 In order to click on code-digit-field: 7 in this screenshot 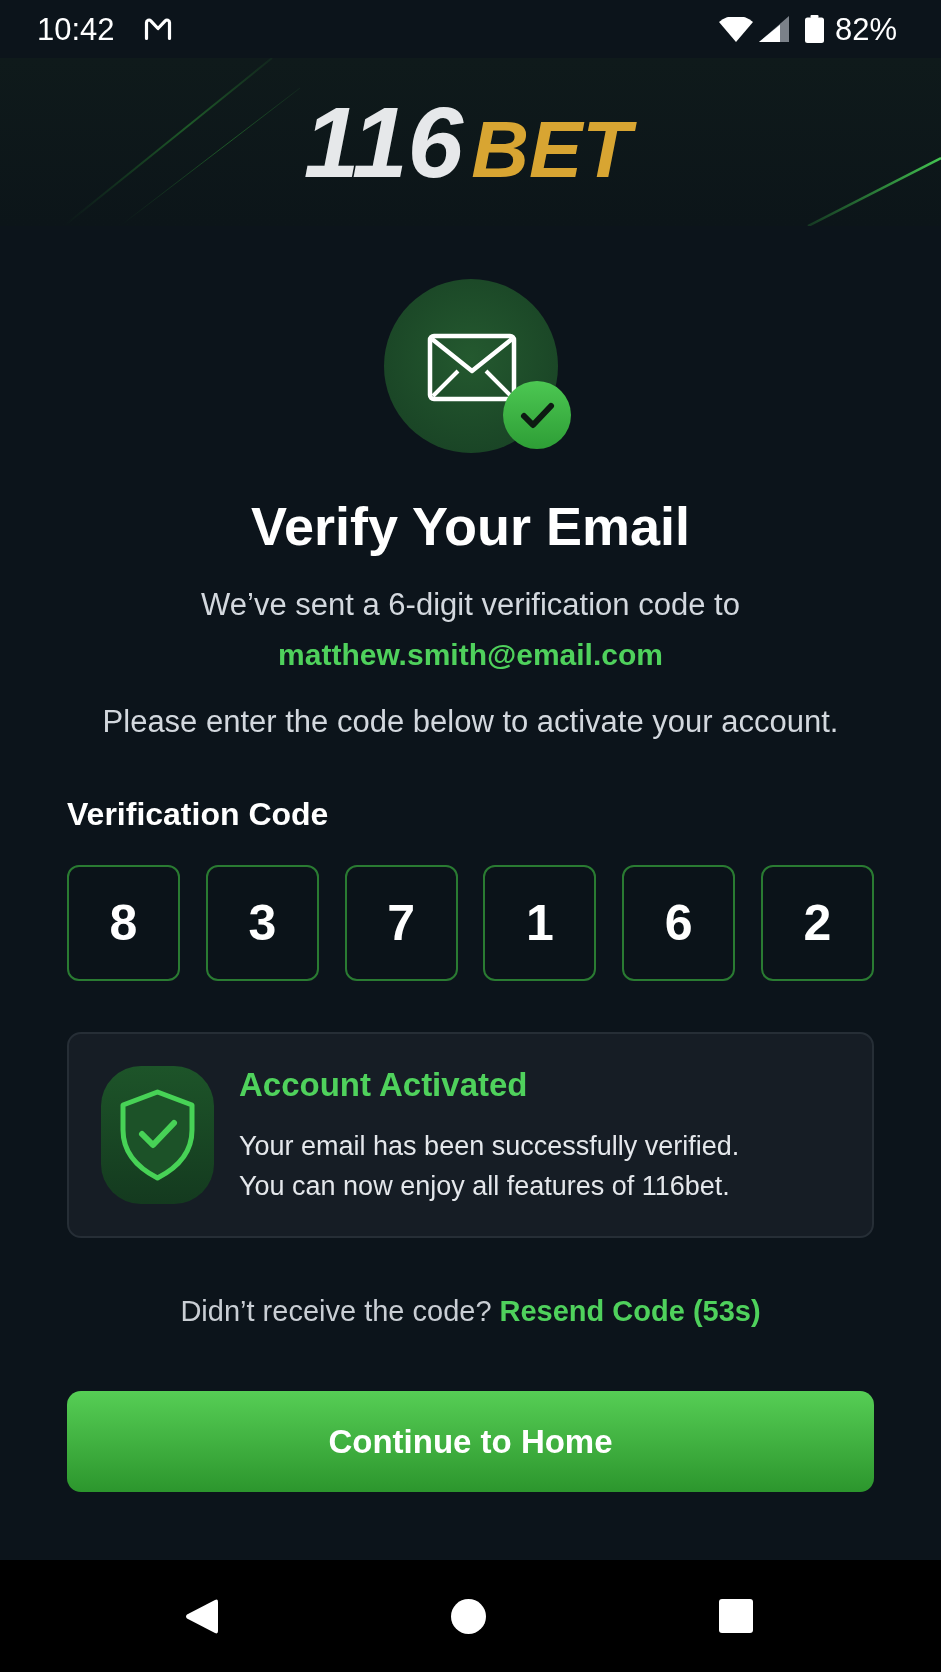, I will do `click(401, 923)`.